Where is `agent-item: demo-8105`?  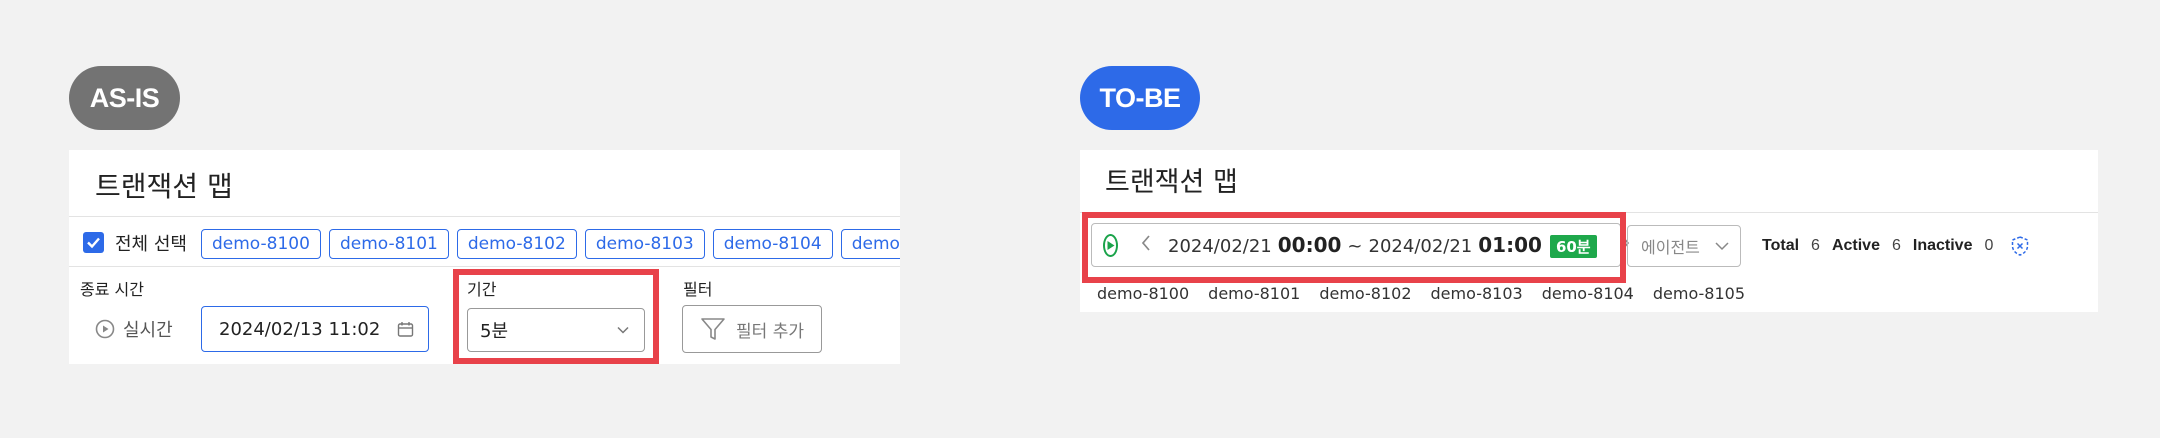 agent-item: demo-8105 is located at coordinates (1699, 293).